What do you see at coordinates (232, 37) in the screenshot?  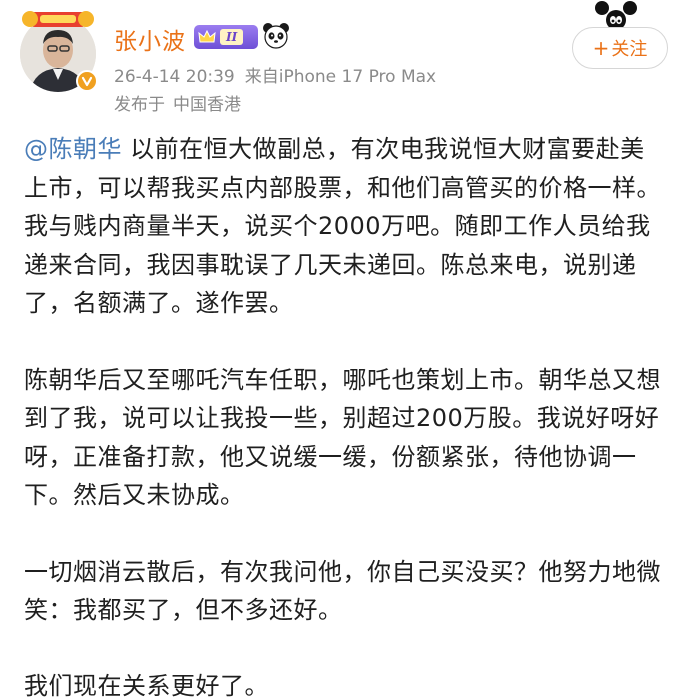 I see `level-badge-text: II` at bounding box center [232, 37].